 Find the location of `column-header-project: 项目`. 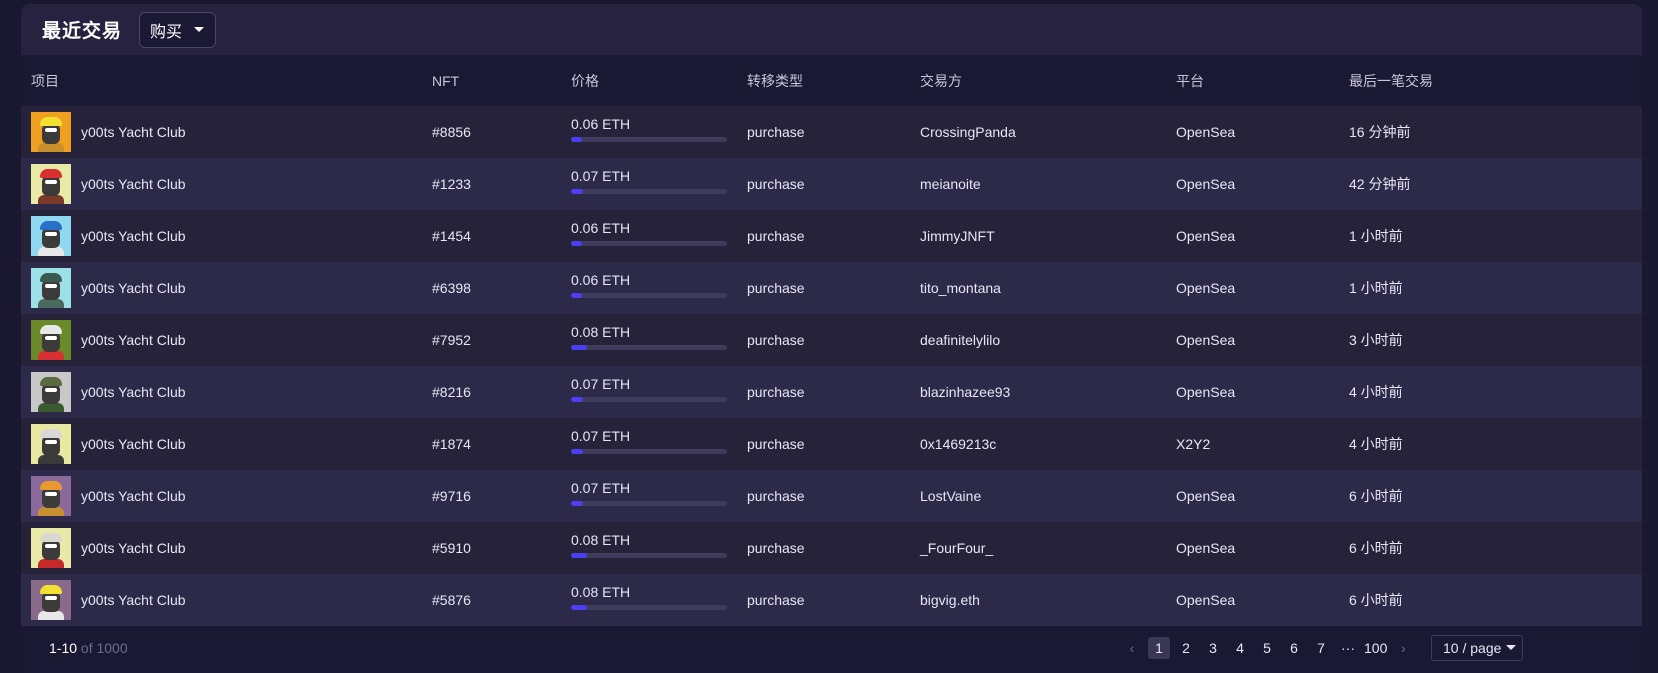

column-header-project: 项目 is located at coordinates (226, 80).